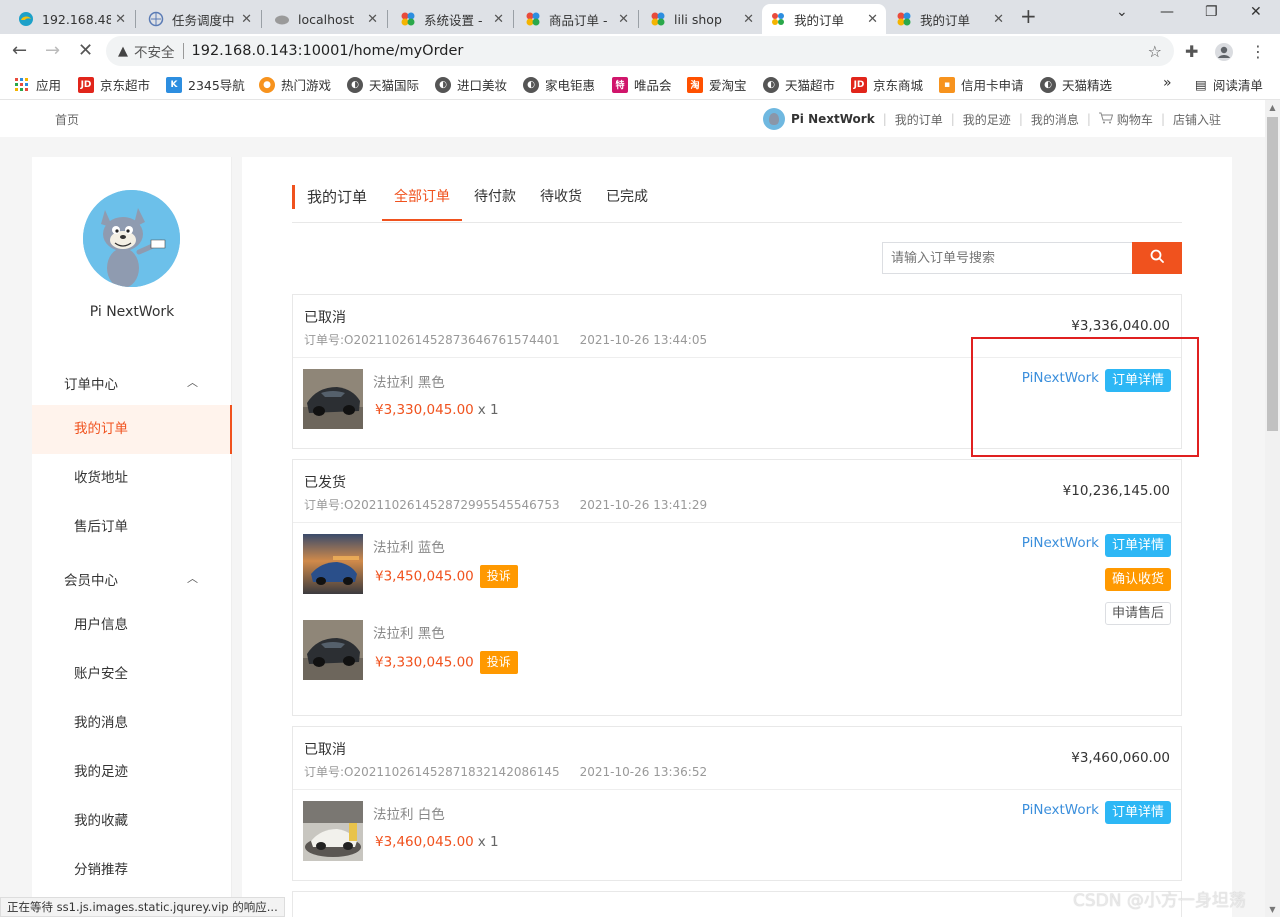  Describe the element at coordinates (1076, 84) in the screenshot. I see `bookmark-item: ◐ 天猫精选` at that location.